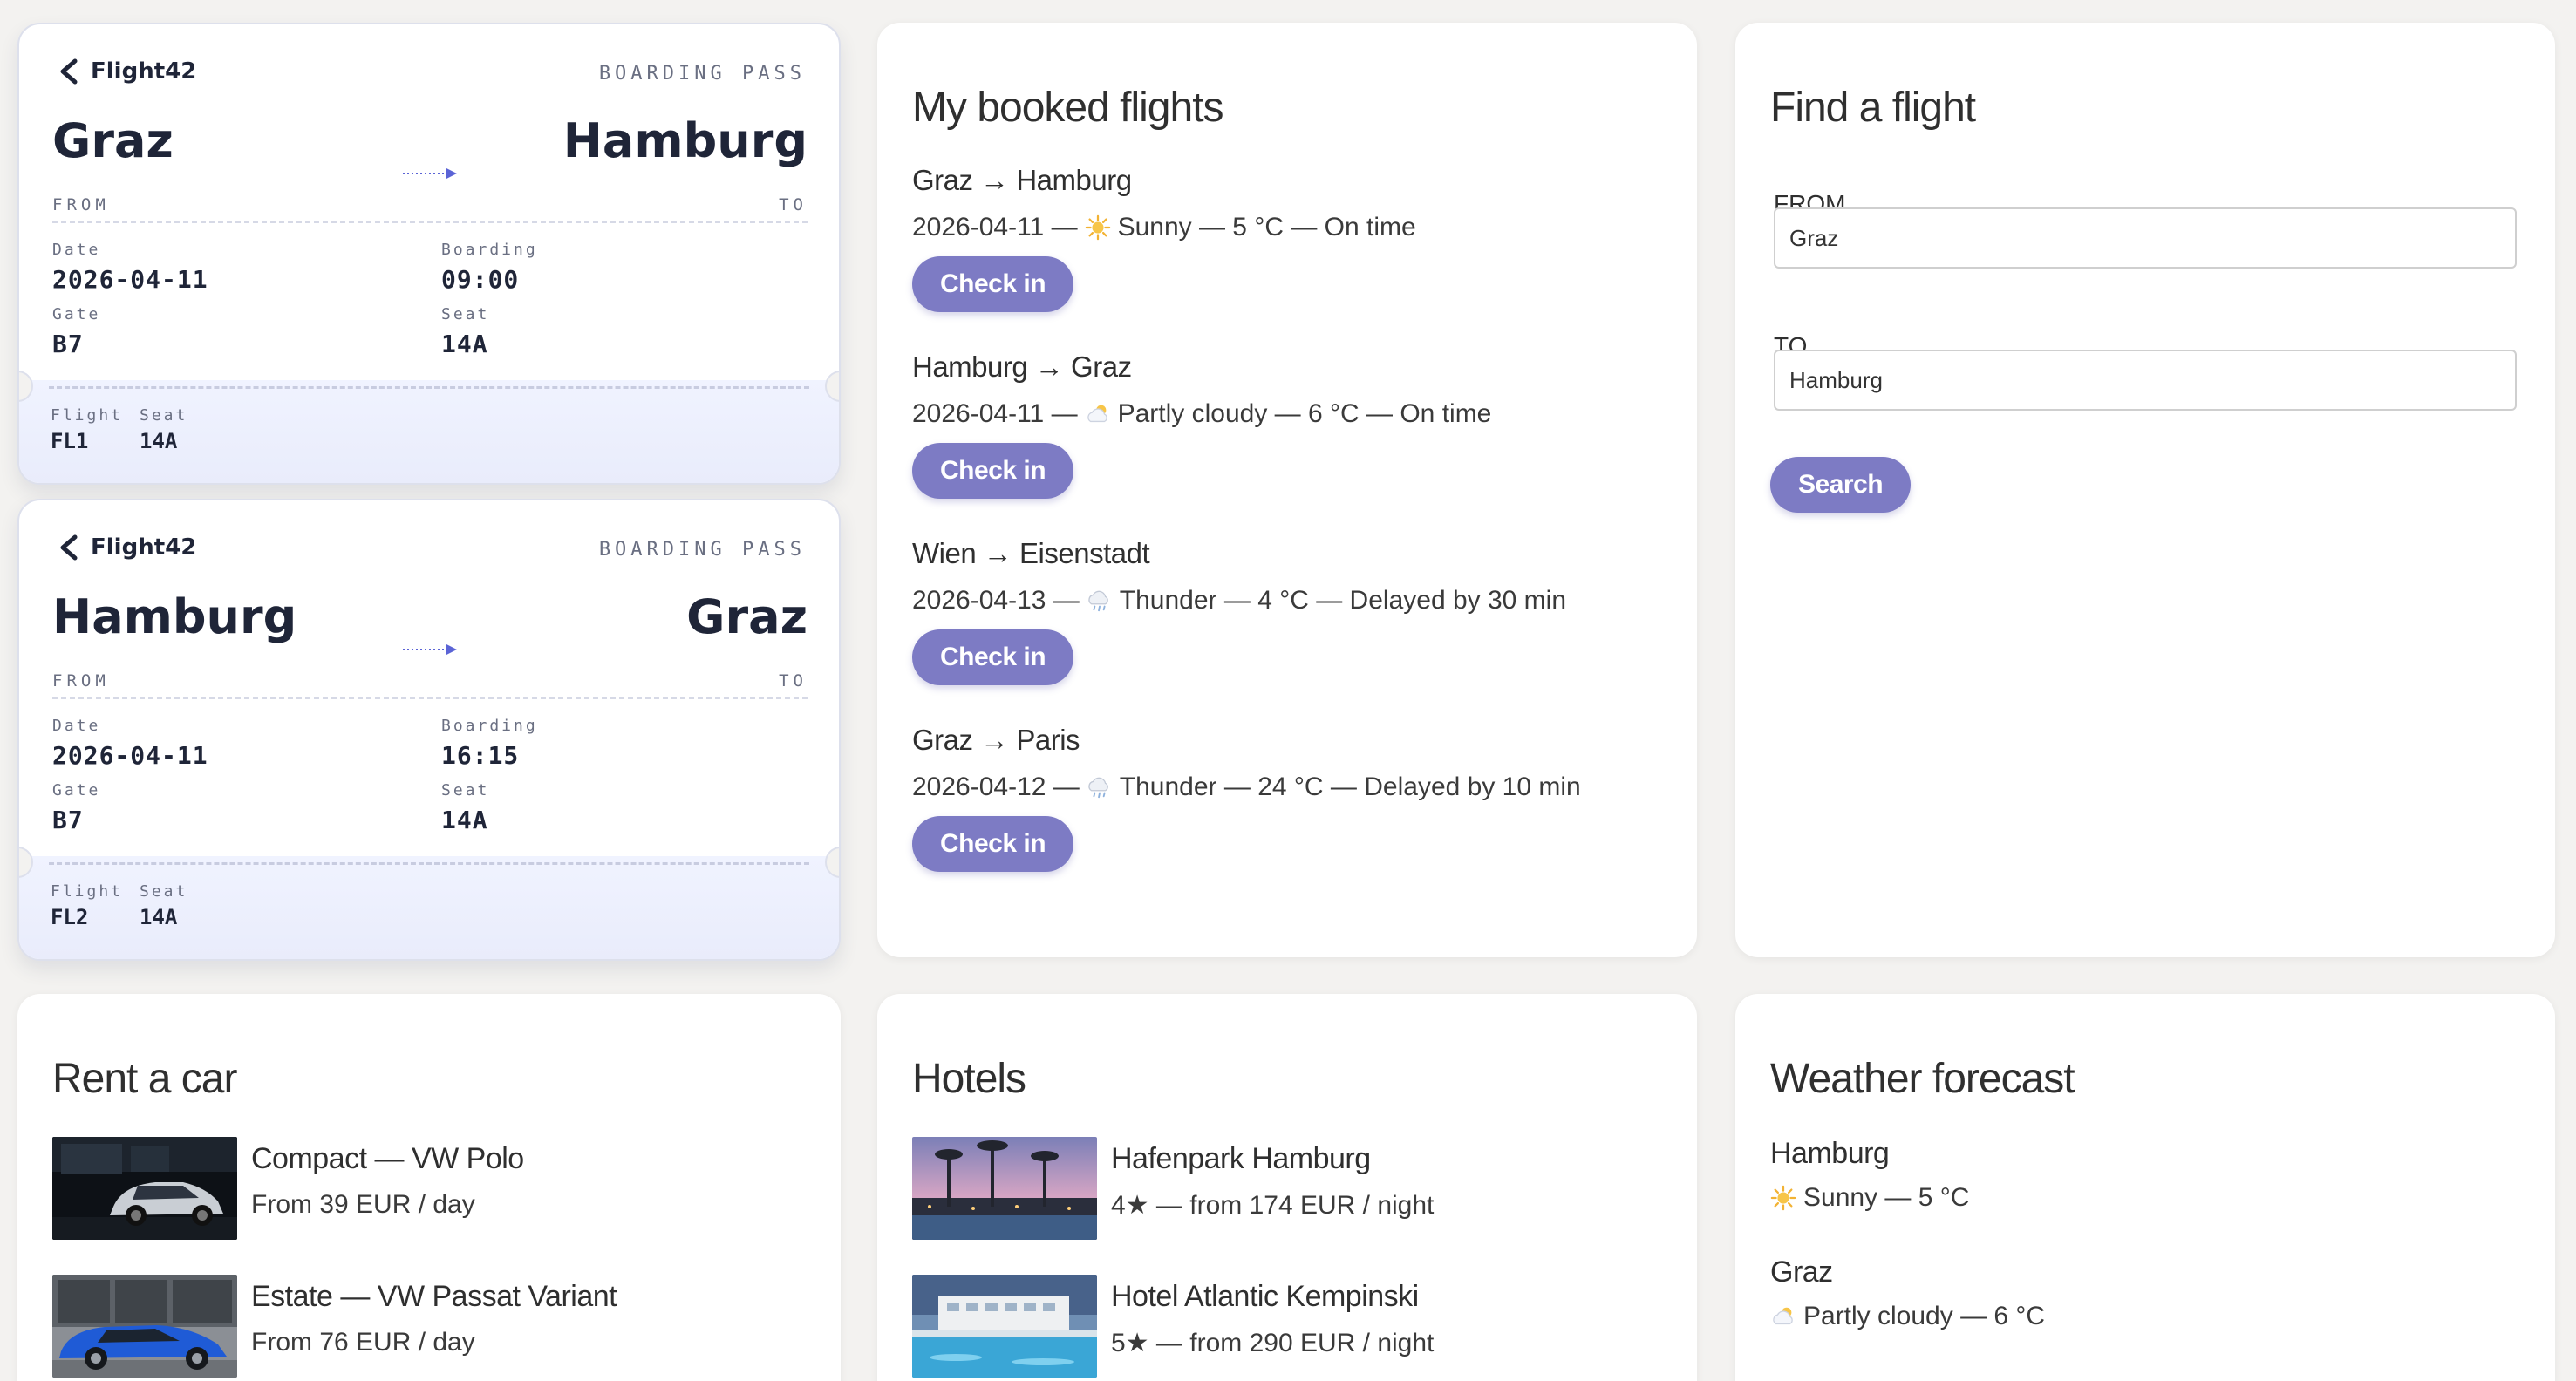  I want to click on stub-flight-value: FL2, so click(70, 917).